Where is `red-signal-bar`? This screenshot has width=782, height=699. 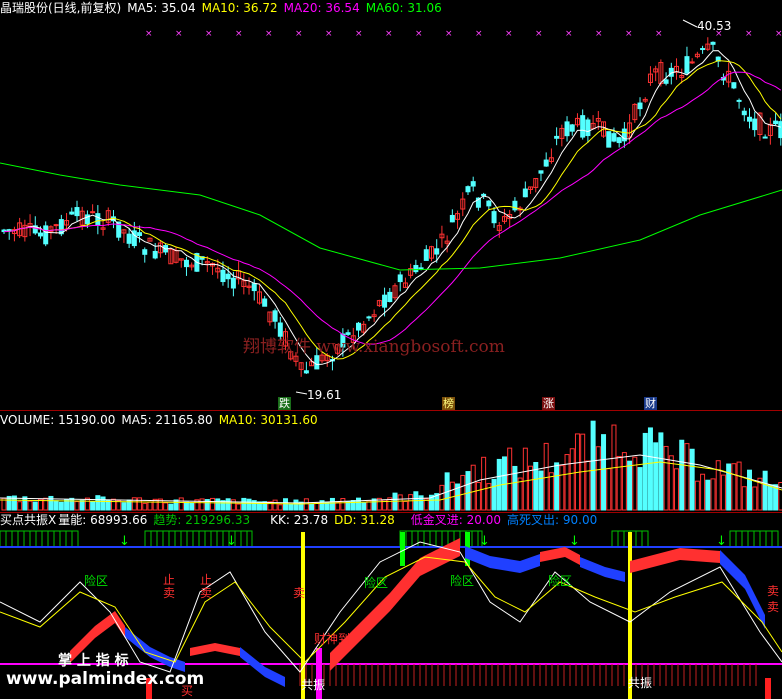 red-signal-bar is located at coordinates (768, 688).